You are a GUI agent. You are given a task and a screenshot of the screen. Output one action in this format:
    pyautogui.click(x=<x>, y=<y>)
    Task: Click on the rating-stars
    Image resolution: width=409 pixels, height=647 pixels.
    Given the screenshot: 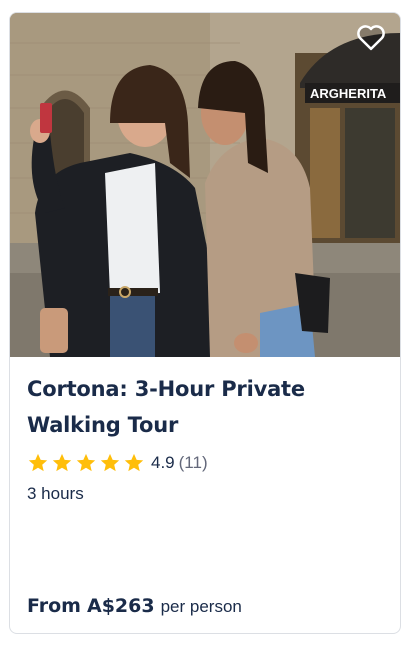 What is the action you would take?
    pyautogui.click(x=86, y=463)
    